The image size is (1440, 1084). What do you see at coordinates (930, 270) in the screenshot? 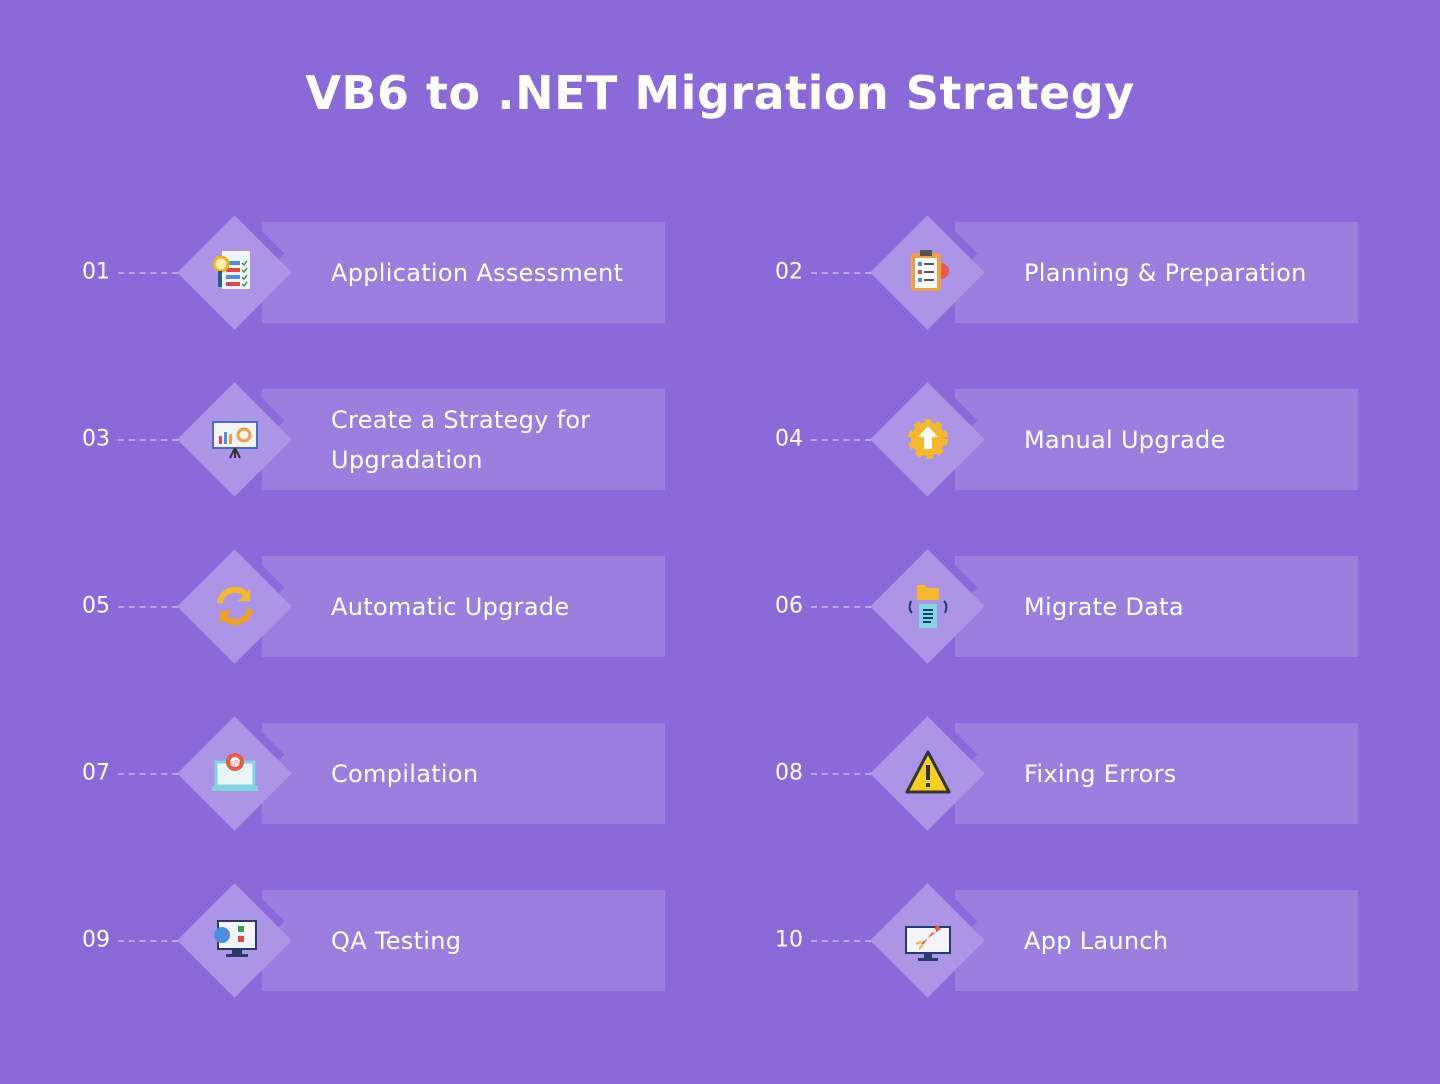
I see `clipboard-gear-icon` at bounding box center [930, 270].